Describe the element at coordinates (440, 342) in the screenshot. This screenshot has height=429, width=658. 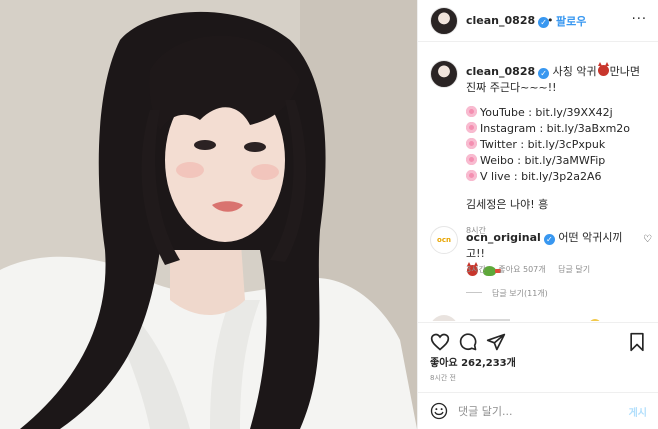
I see `heart-icon` at that location.